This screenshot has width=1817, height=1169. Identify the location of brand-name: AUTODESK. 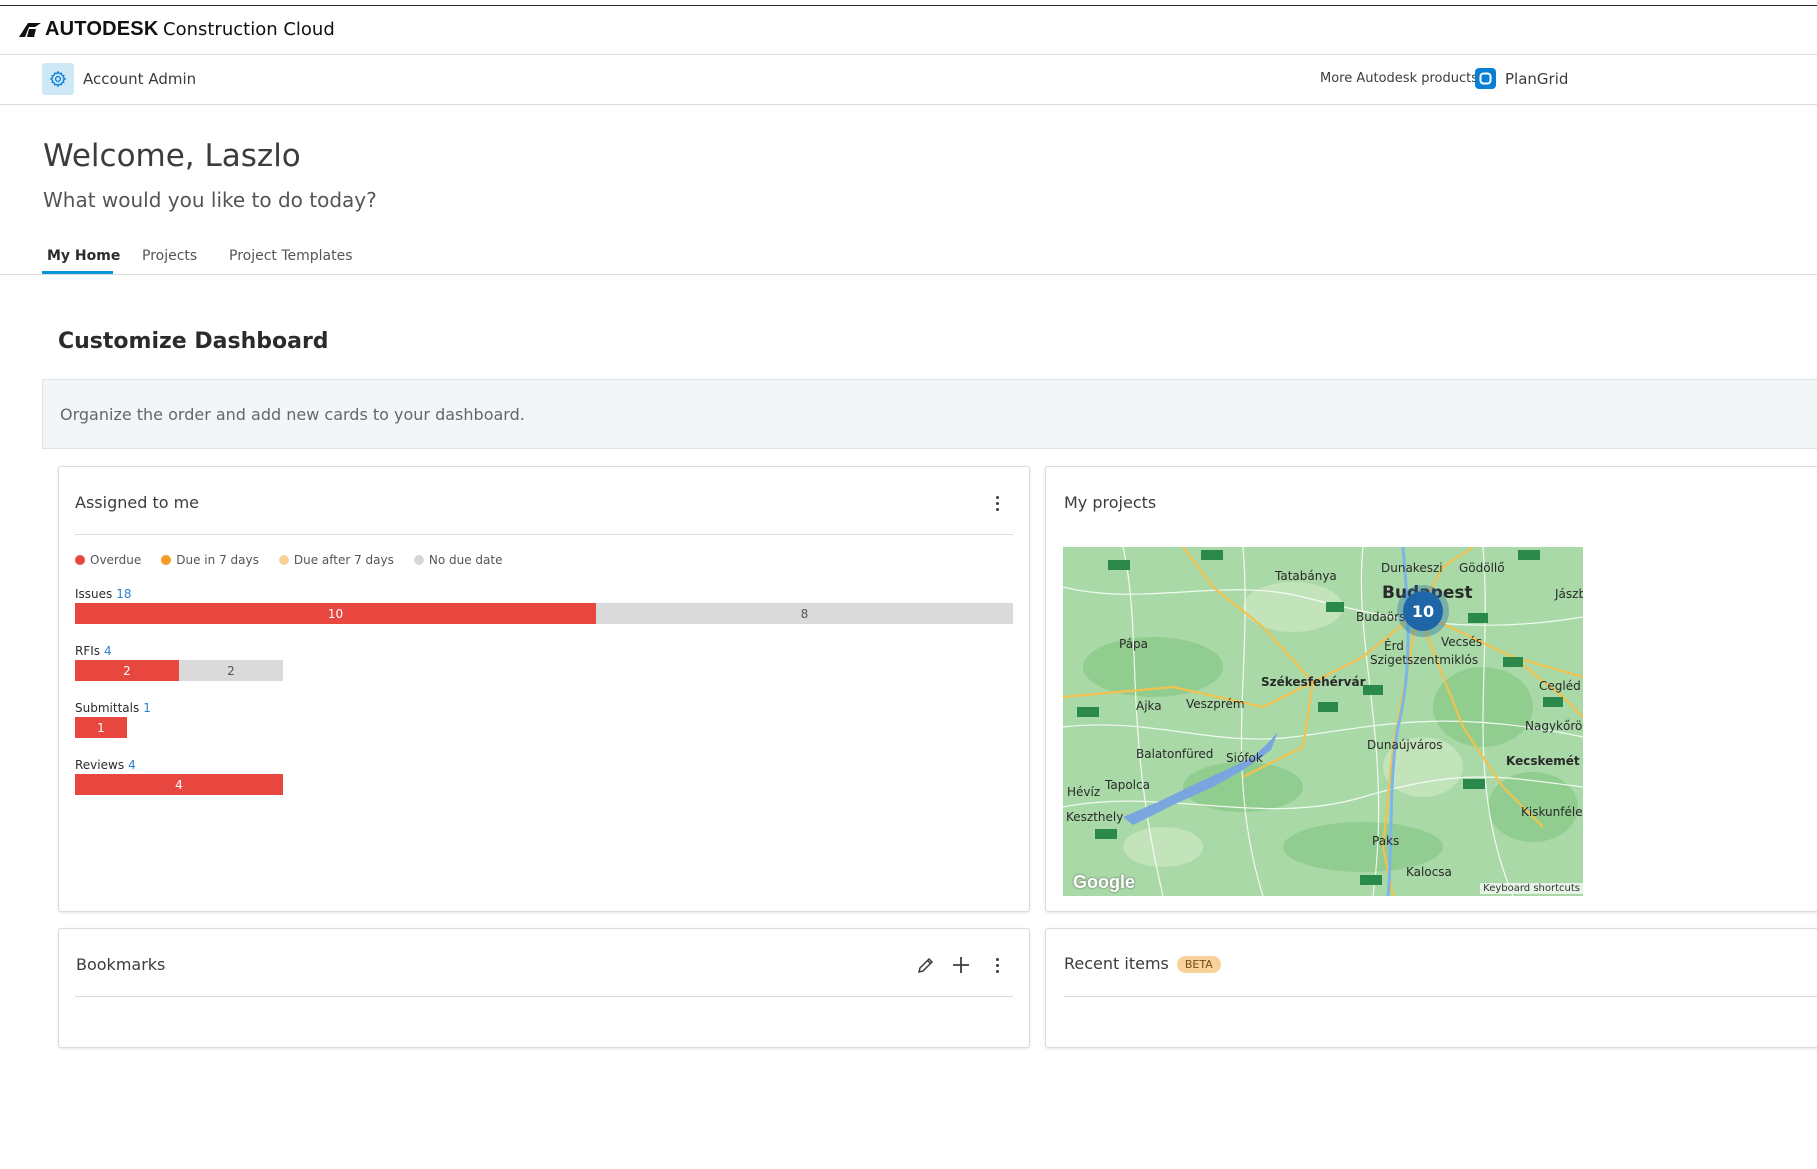
(101, 29).